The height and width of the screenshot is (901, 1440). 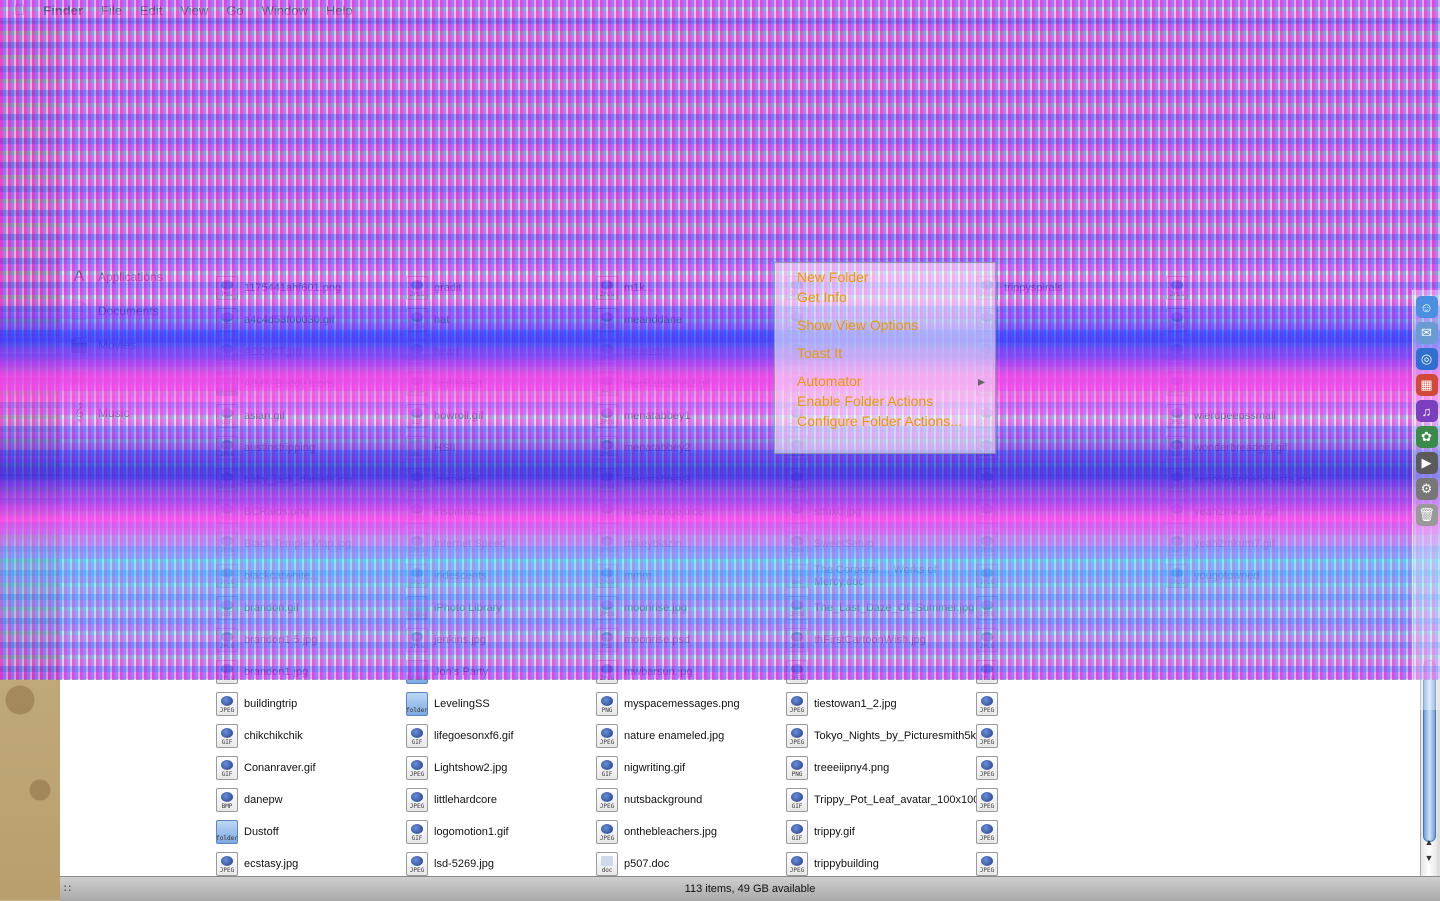 What do you see at coordinates (881, 832) in the screenshot?
I see `file-item: GIF trippy.gif` at bounding box center [881, 832].